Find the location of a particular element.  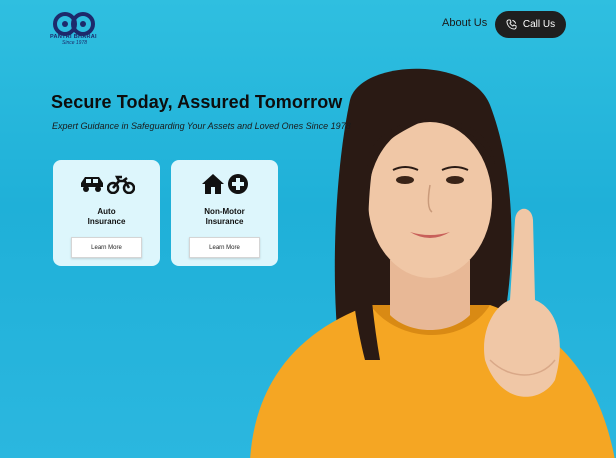

non-motor-insurance-card: Non-Motor Insurance Learn More is located at coordinates (224, 213).